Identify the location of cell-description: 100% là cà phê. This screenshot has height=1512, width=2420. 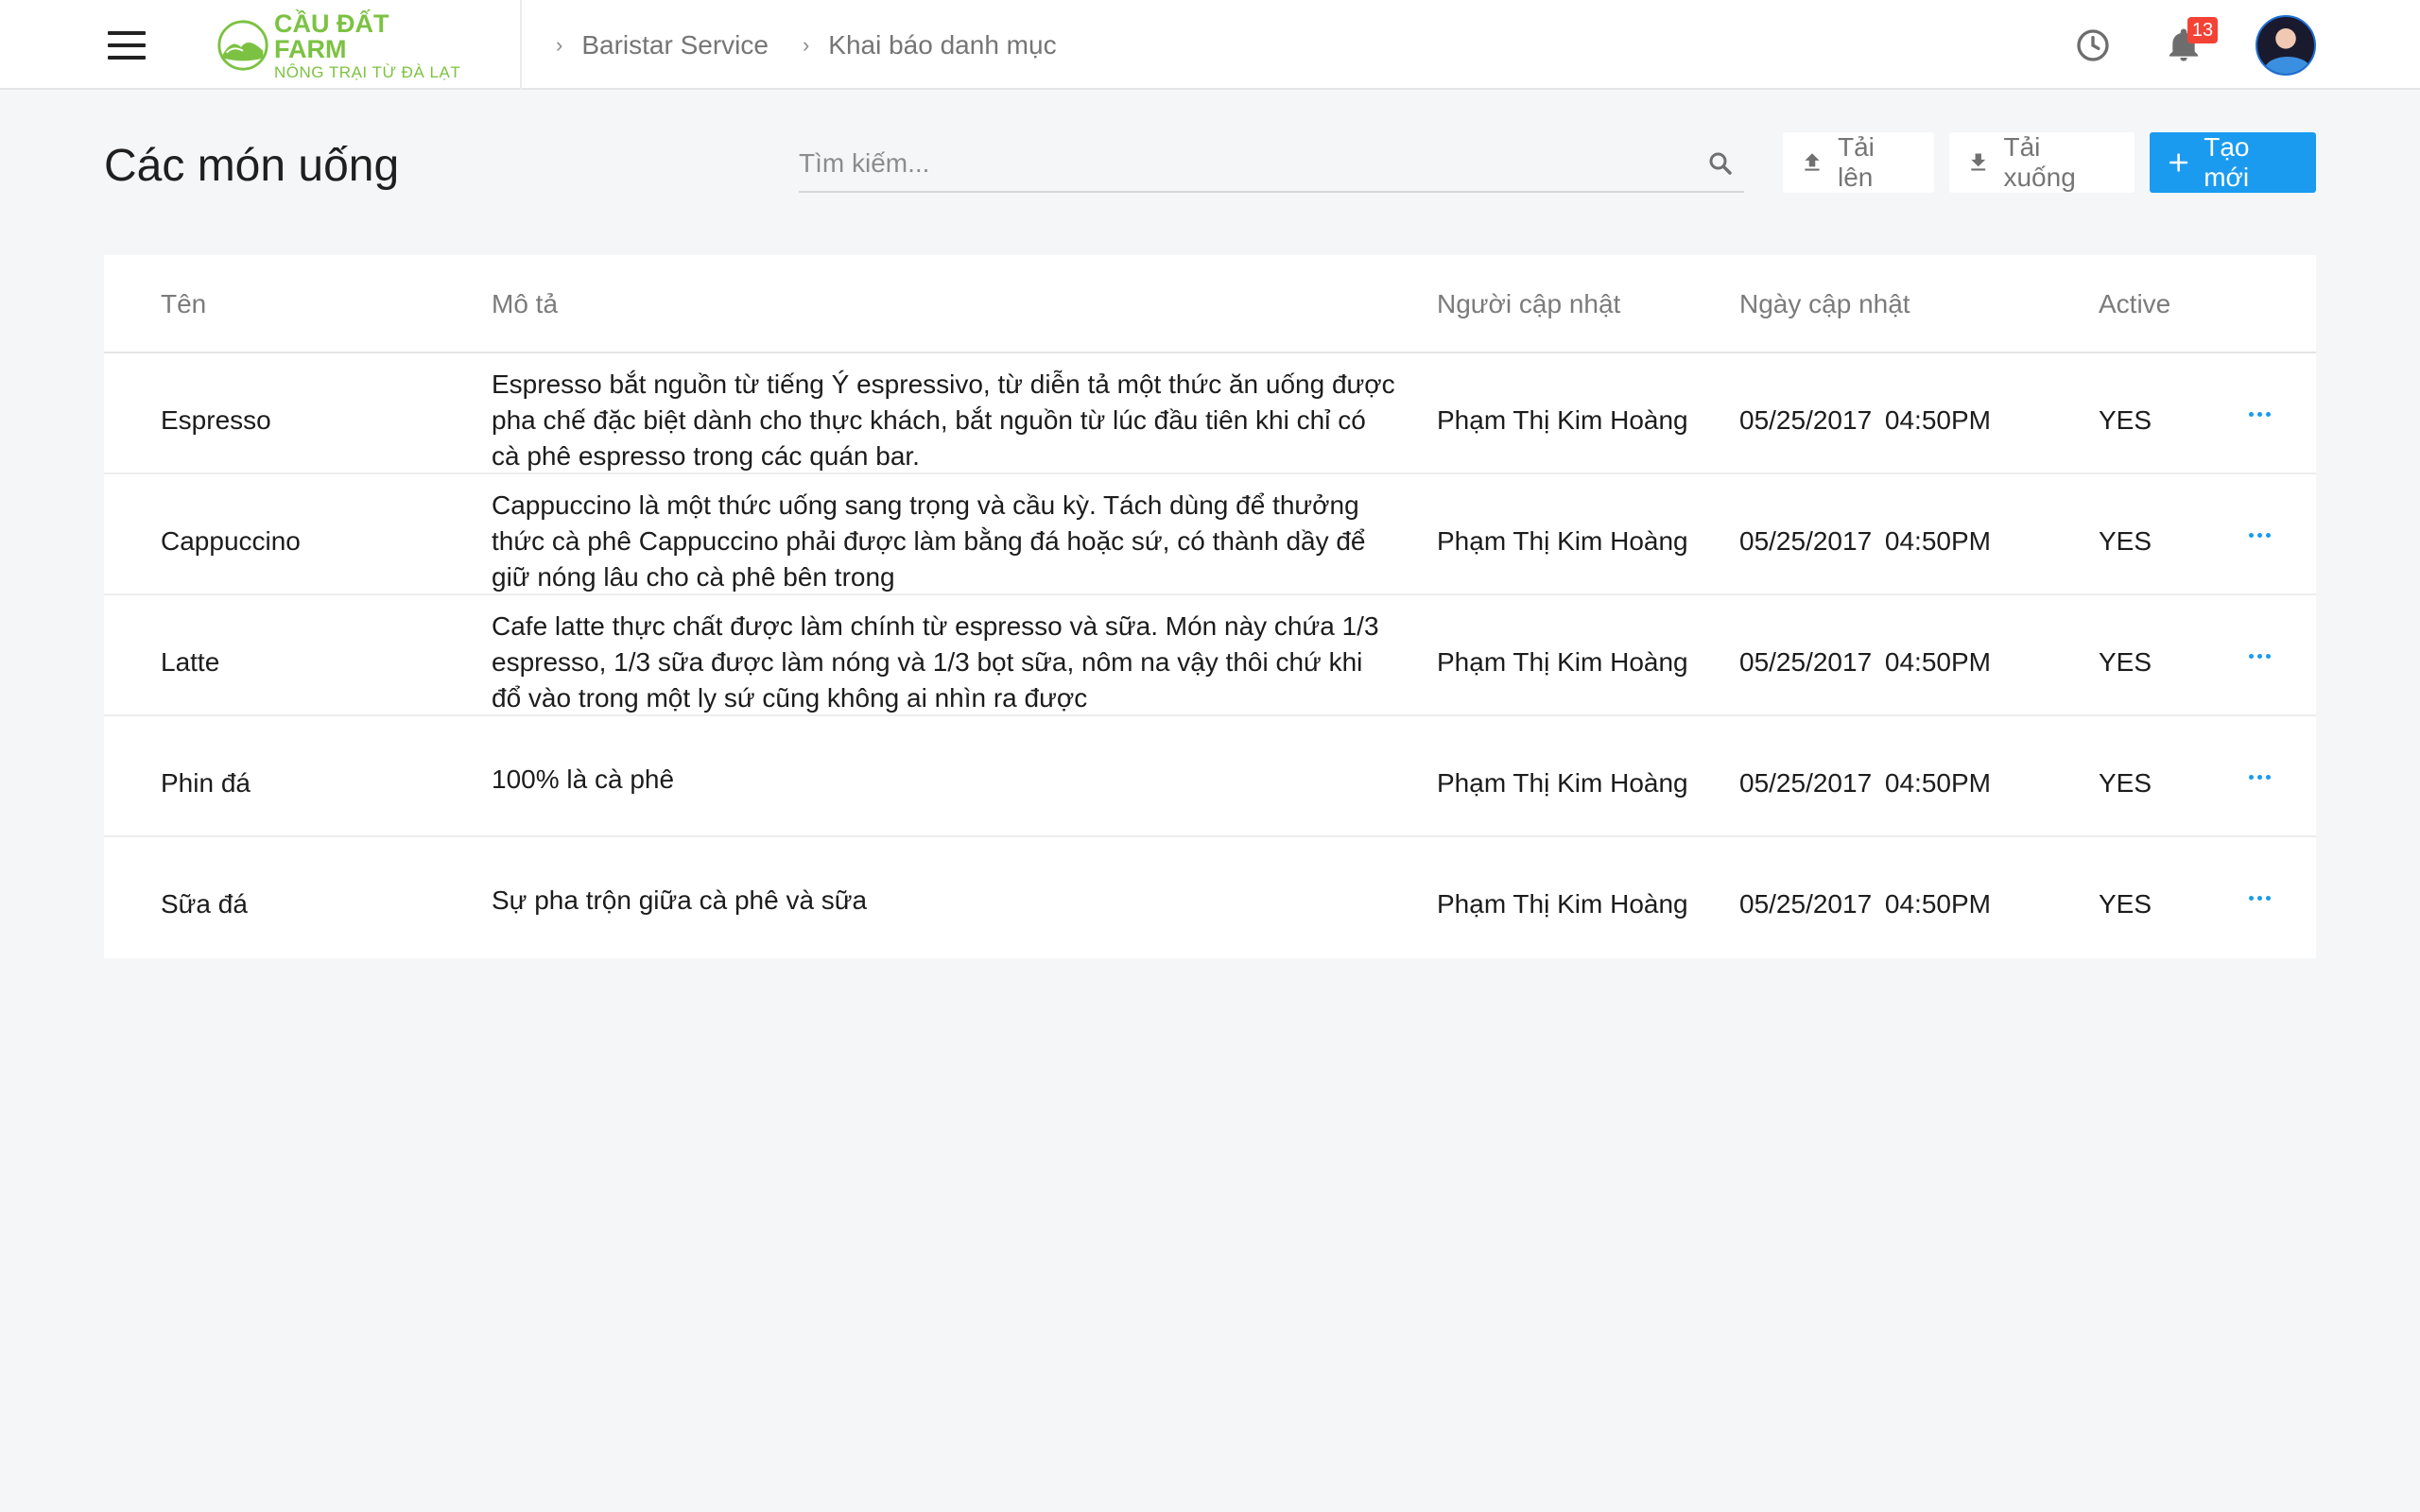
(583, 779).